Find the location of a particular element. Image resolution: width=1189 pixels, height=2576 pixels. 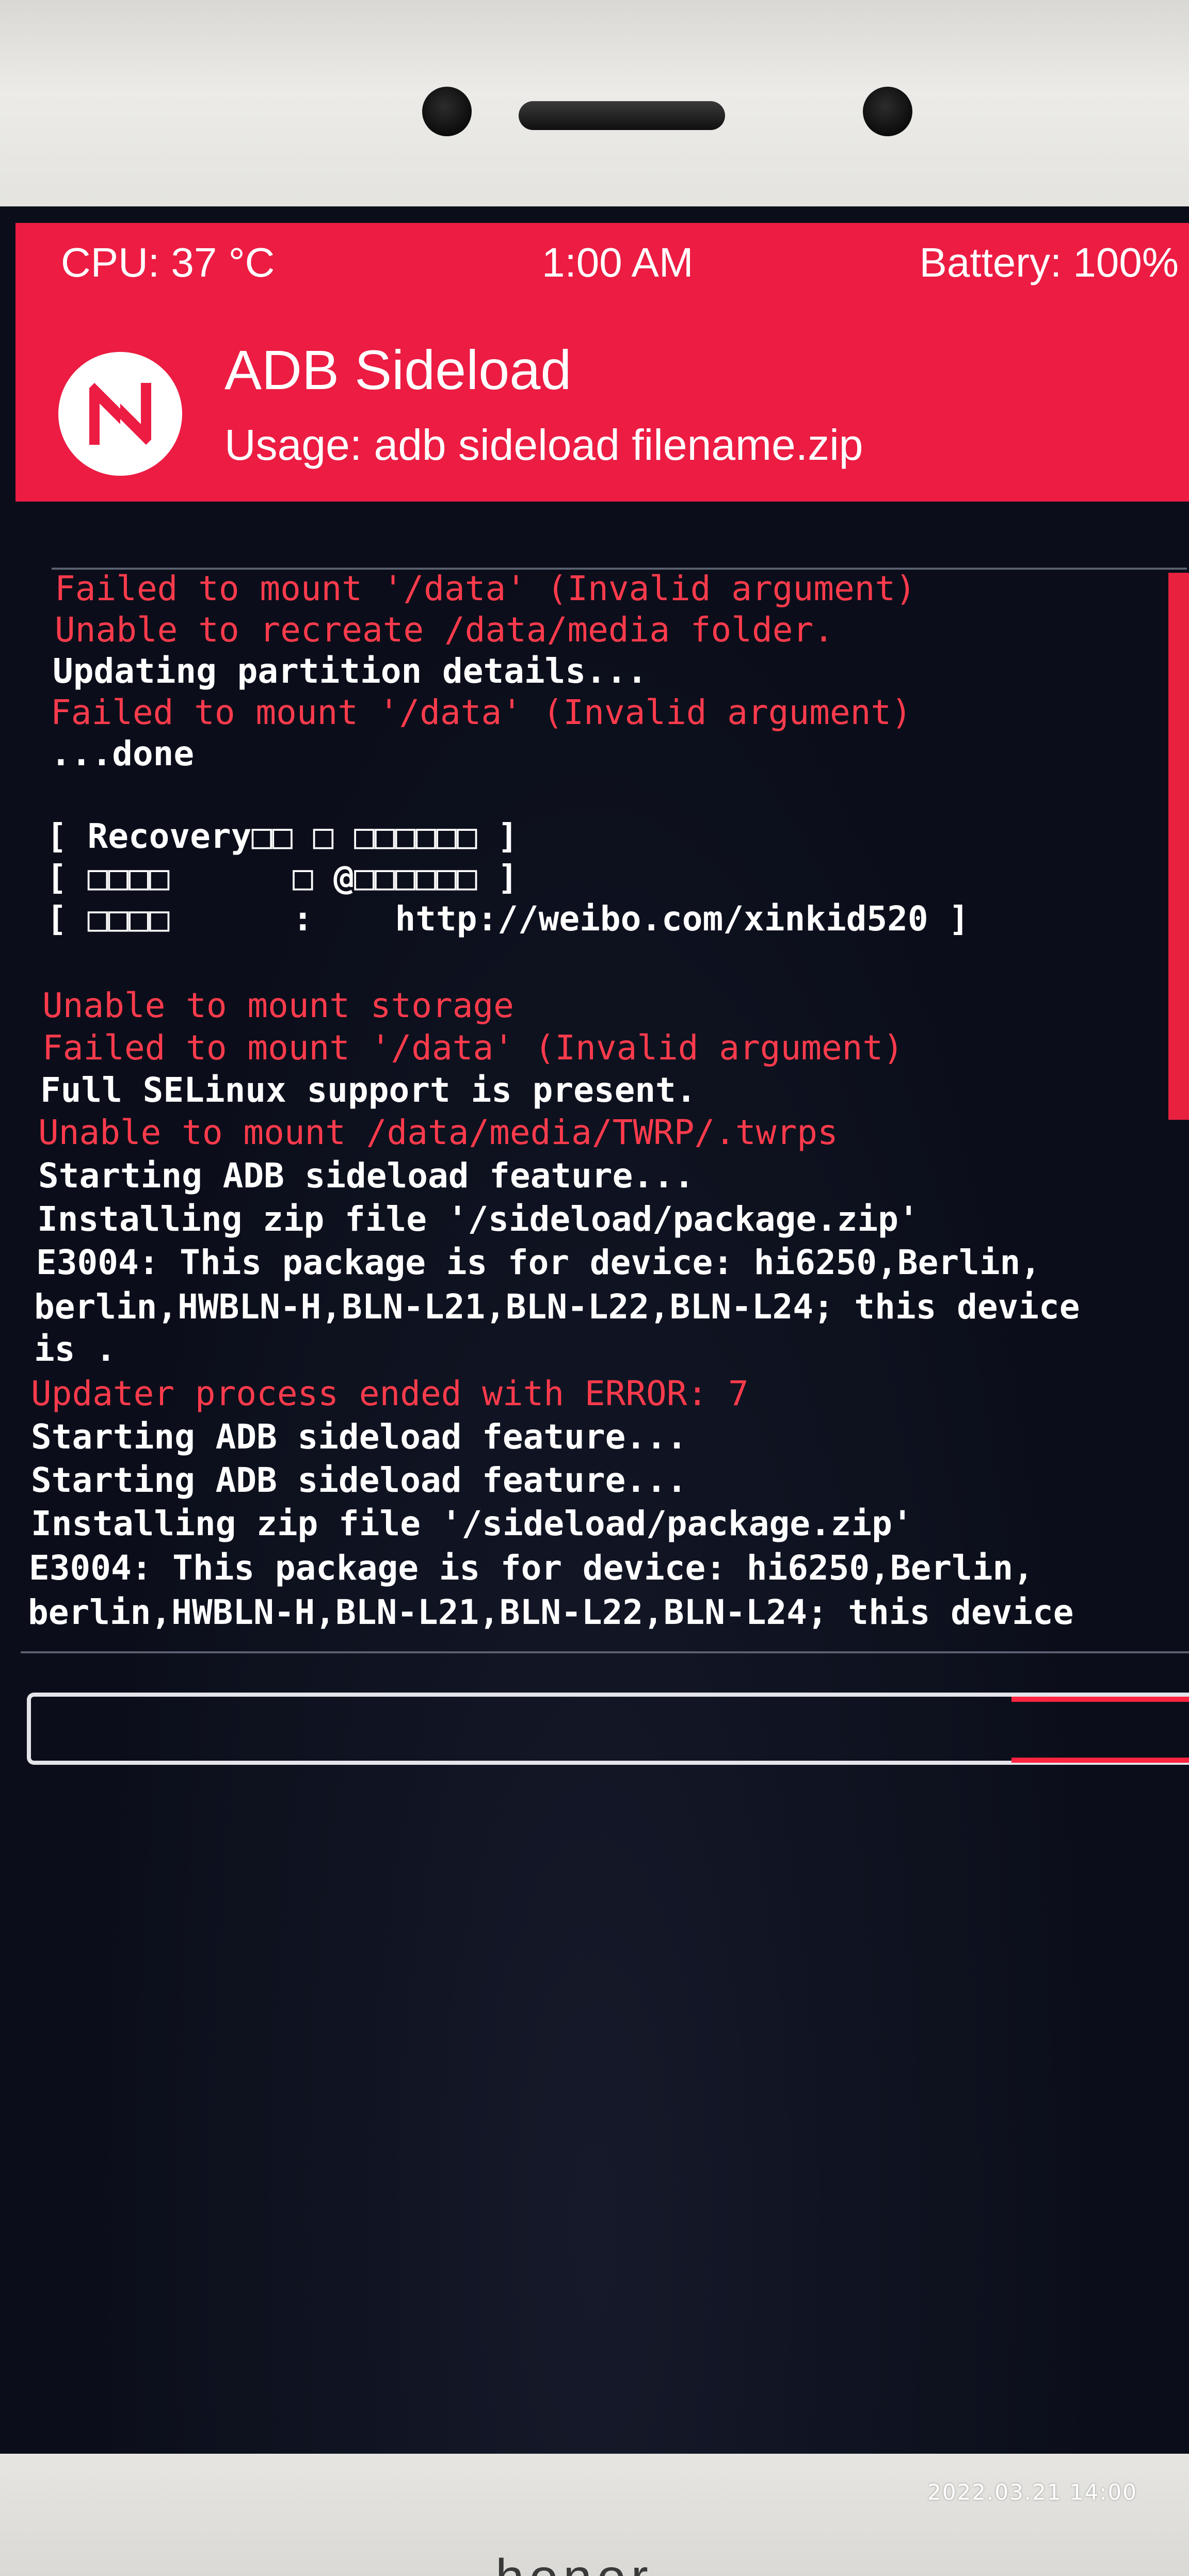

top-bezel is located at coordinates (594, 103).